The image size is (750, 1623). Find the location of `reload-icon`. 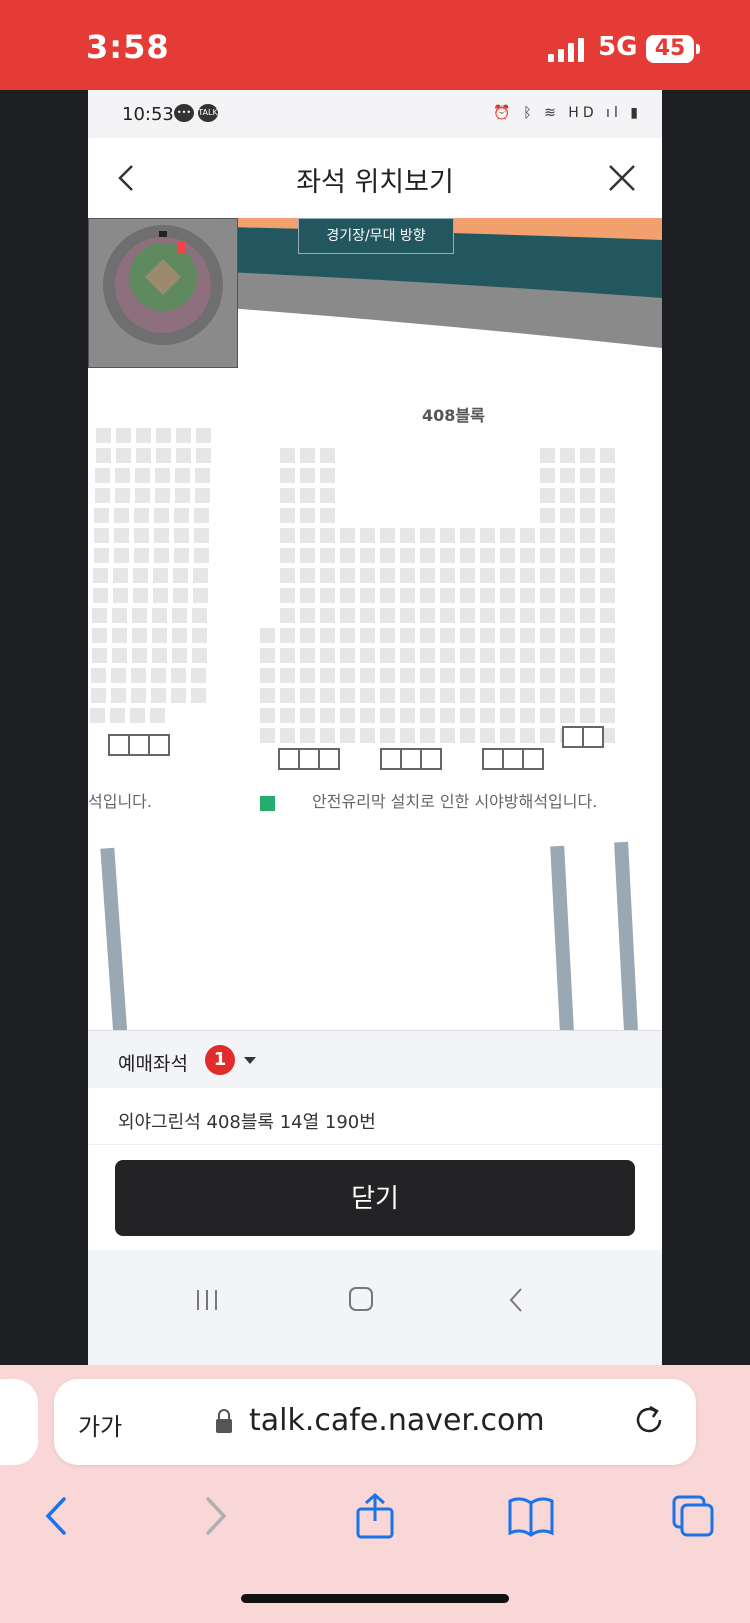

reload-icon is located at coordinates (649, 1420).